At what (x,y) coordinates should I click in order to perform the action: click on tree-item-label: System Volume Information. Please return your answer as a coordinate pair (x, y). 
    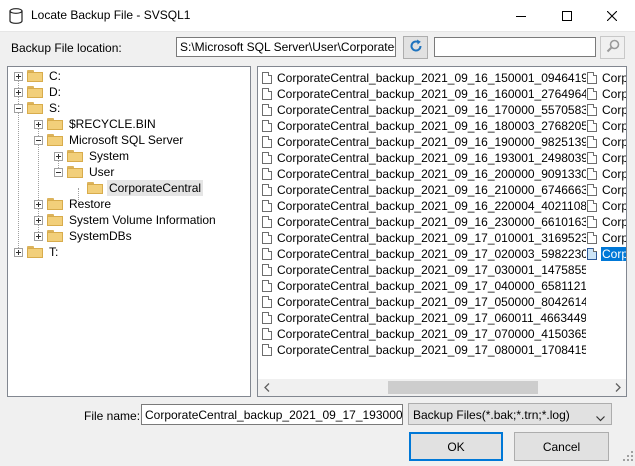
    Looking at the image, I should click on (142, 220).